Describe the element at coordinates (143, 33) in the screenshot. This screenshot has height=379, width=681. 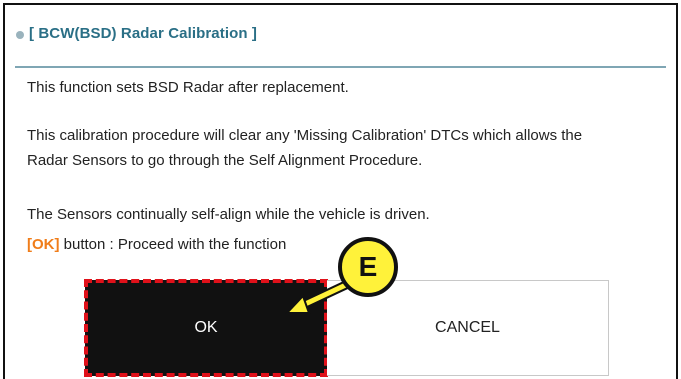
I see `dialog-title: [ BCW(BSD) Radar Calibration ]` at that location.